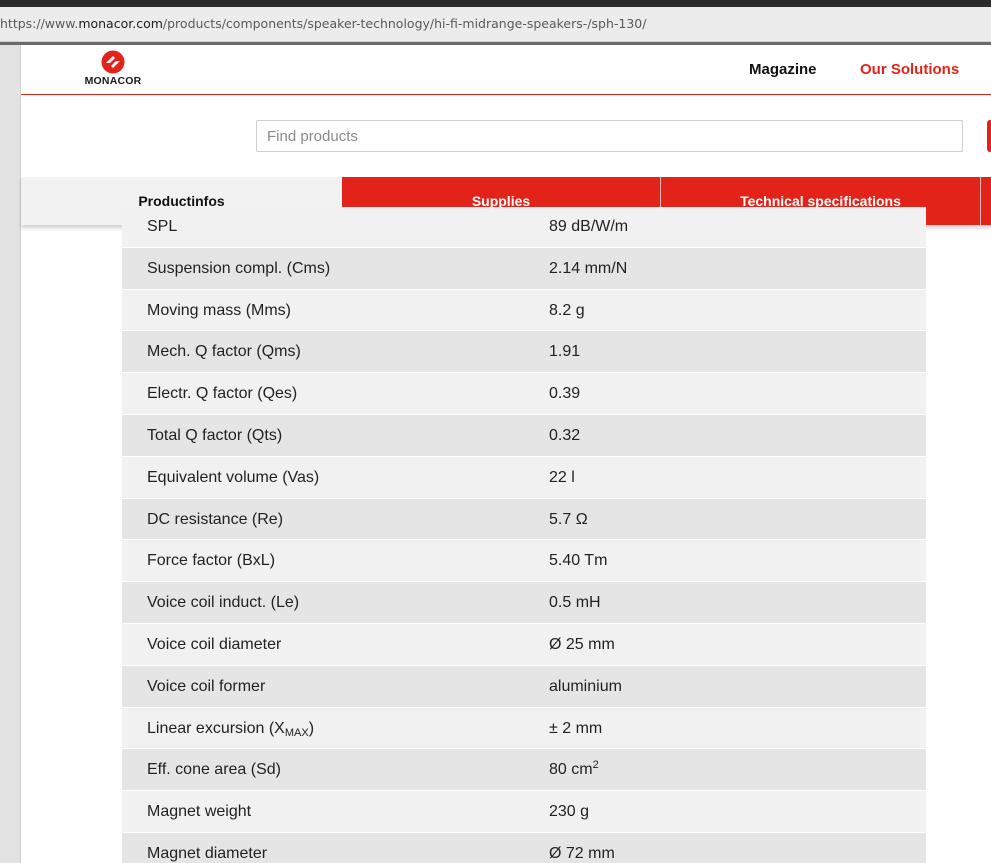 The width and height of the screenshot is (991, 863). I want to click on spec-value-main: 80 cm, so click(571, 770).